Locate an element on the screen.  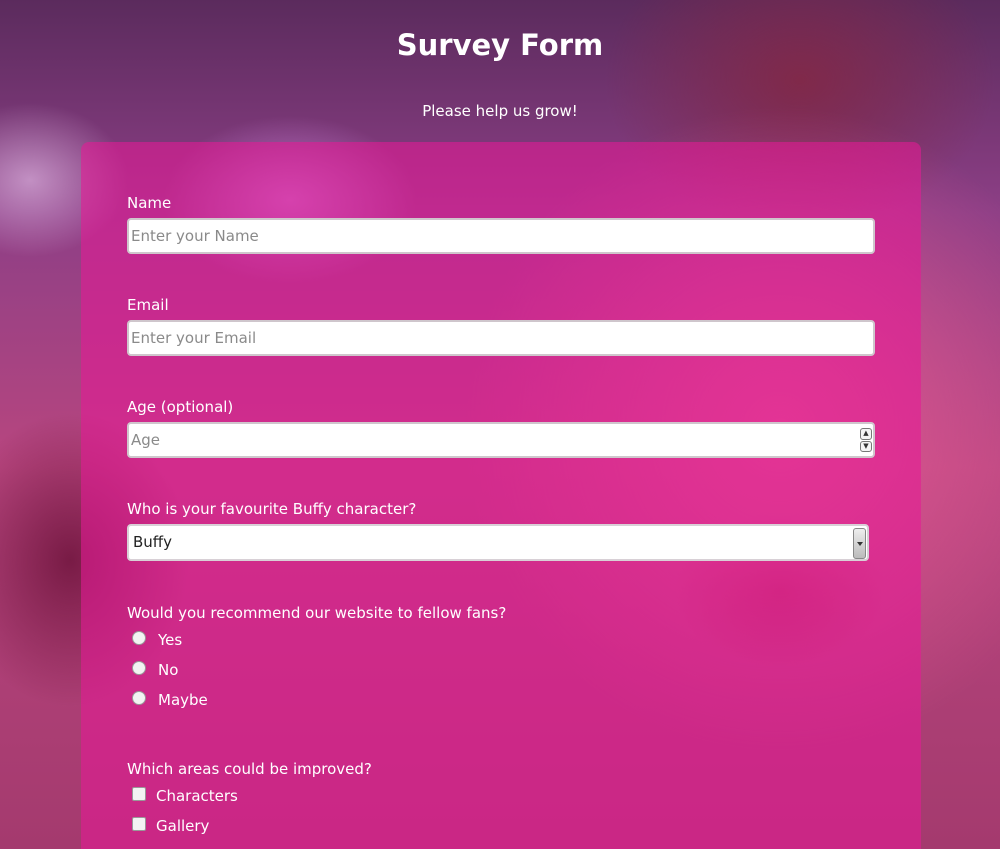
checkbox-label: Gallery is located at coordinates (183, 826).